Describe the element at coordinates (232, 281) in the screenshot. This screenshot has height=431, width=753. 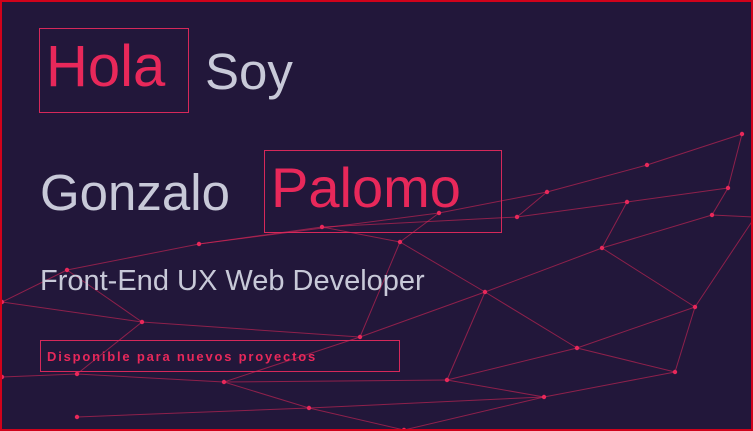
I see `job-title: Front-End UX Web Developer` at that location.